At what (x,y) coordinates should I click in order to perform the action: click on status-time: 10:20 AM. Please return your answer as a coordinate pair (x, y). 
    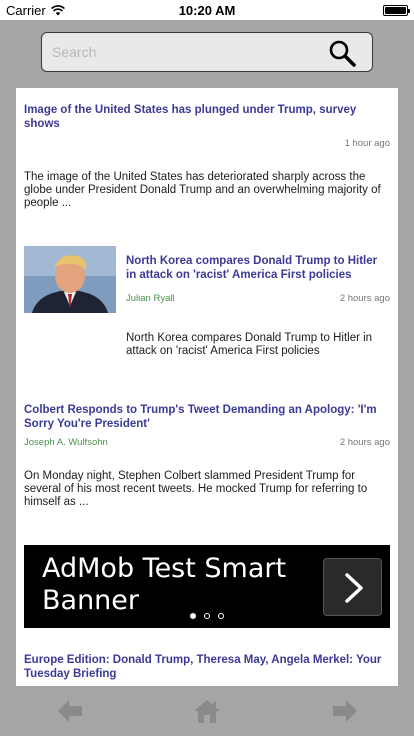
    Looking at the image, I should click on (207, 10).